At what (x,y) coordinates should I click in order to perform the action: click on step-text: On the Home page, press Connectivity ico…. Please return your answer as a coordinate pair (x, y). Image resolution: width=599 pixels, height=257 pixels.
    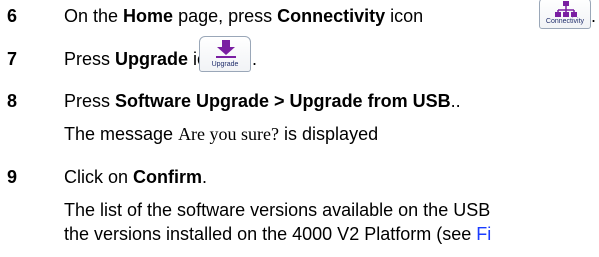
    Looking at the image, I should click on (243, 16).